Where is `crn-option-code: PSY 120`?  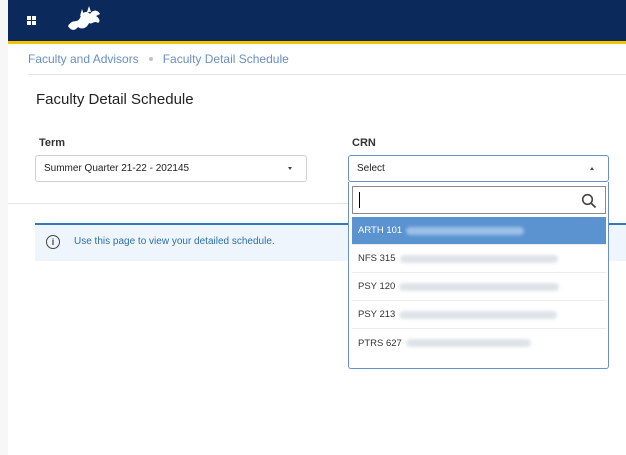
crn-option-code: PSY 120 is located at coordinates (377, 286).